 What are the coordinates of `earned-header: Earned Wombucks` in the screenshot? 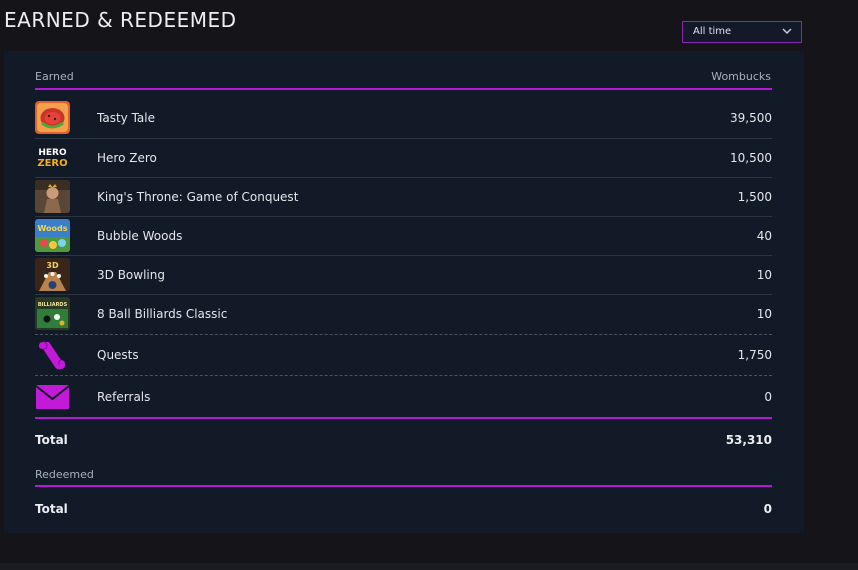 It's located at (403, 80).